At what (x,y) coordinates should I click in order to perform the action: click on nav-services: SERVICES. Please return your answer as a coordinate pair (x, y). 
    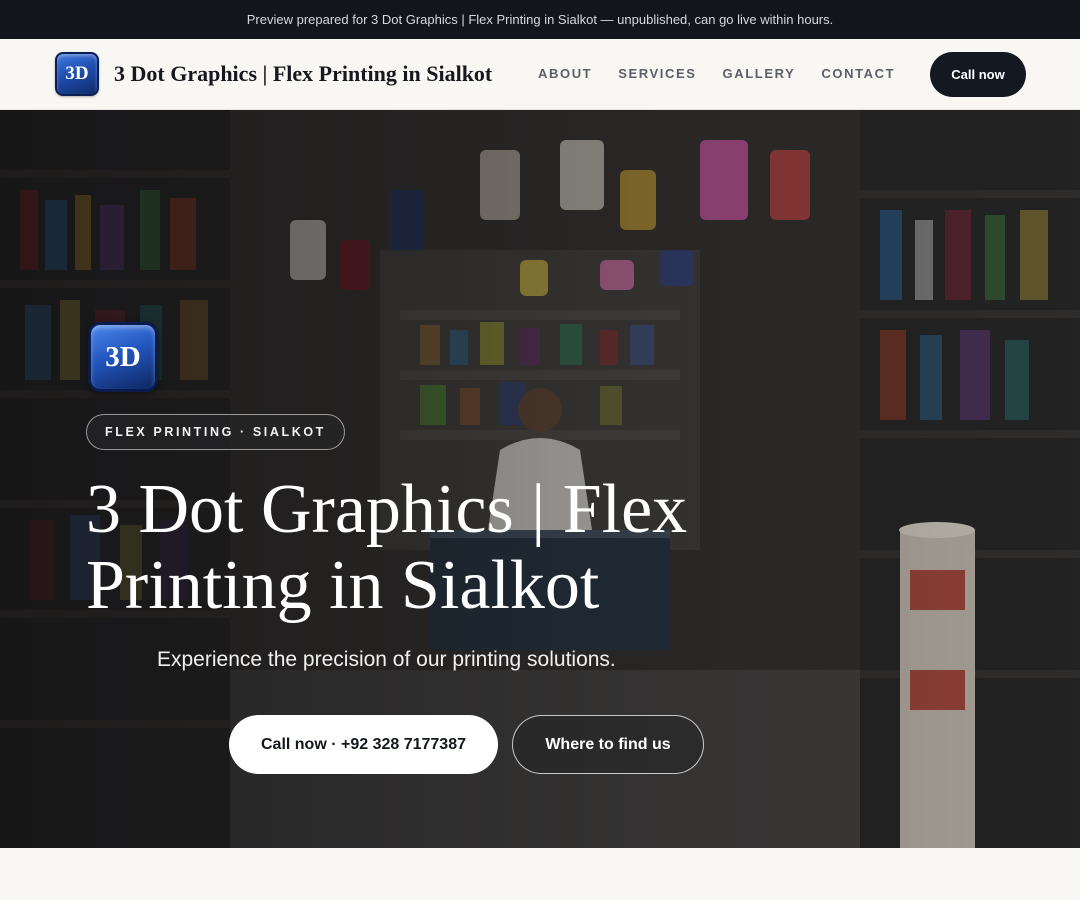
    Looking at the image, I should click on (657, 73).